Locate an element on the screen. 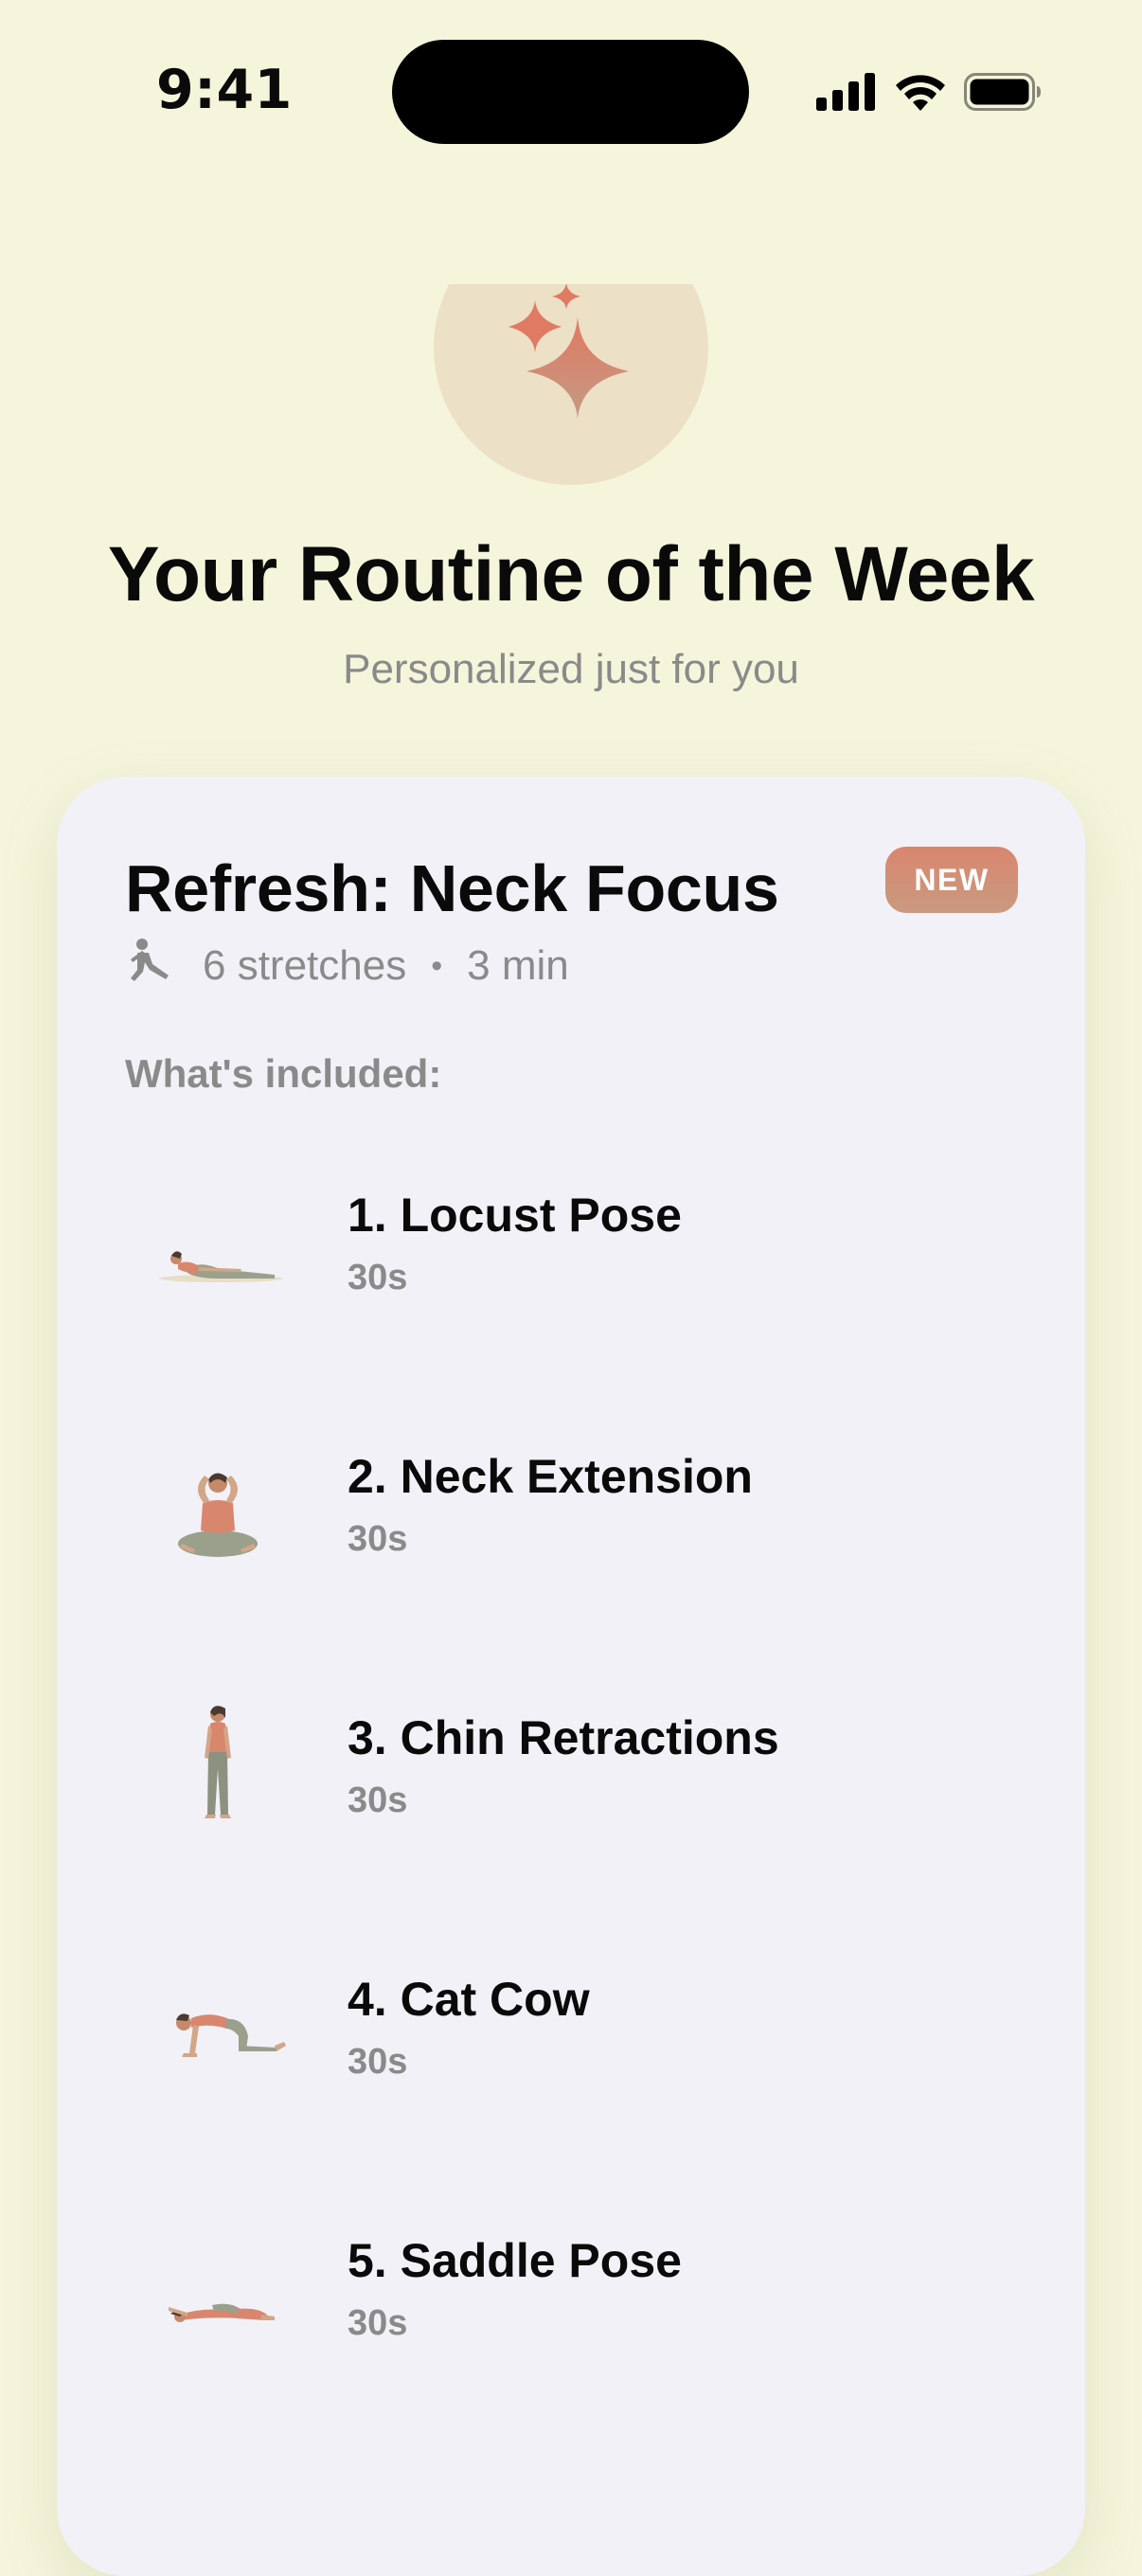 The image size is (1142, 2576). routine-duration: 3 min is located at coordinates (518, 965).